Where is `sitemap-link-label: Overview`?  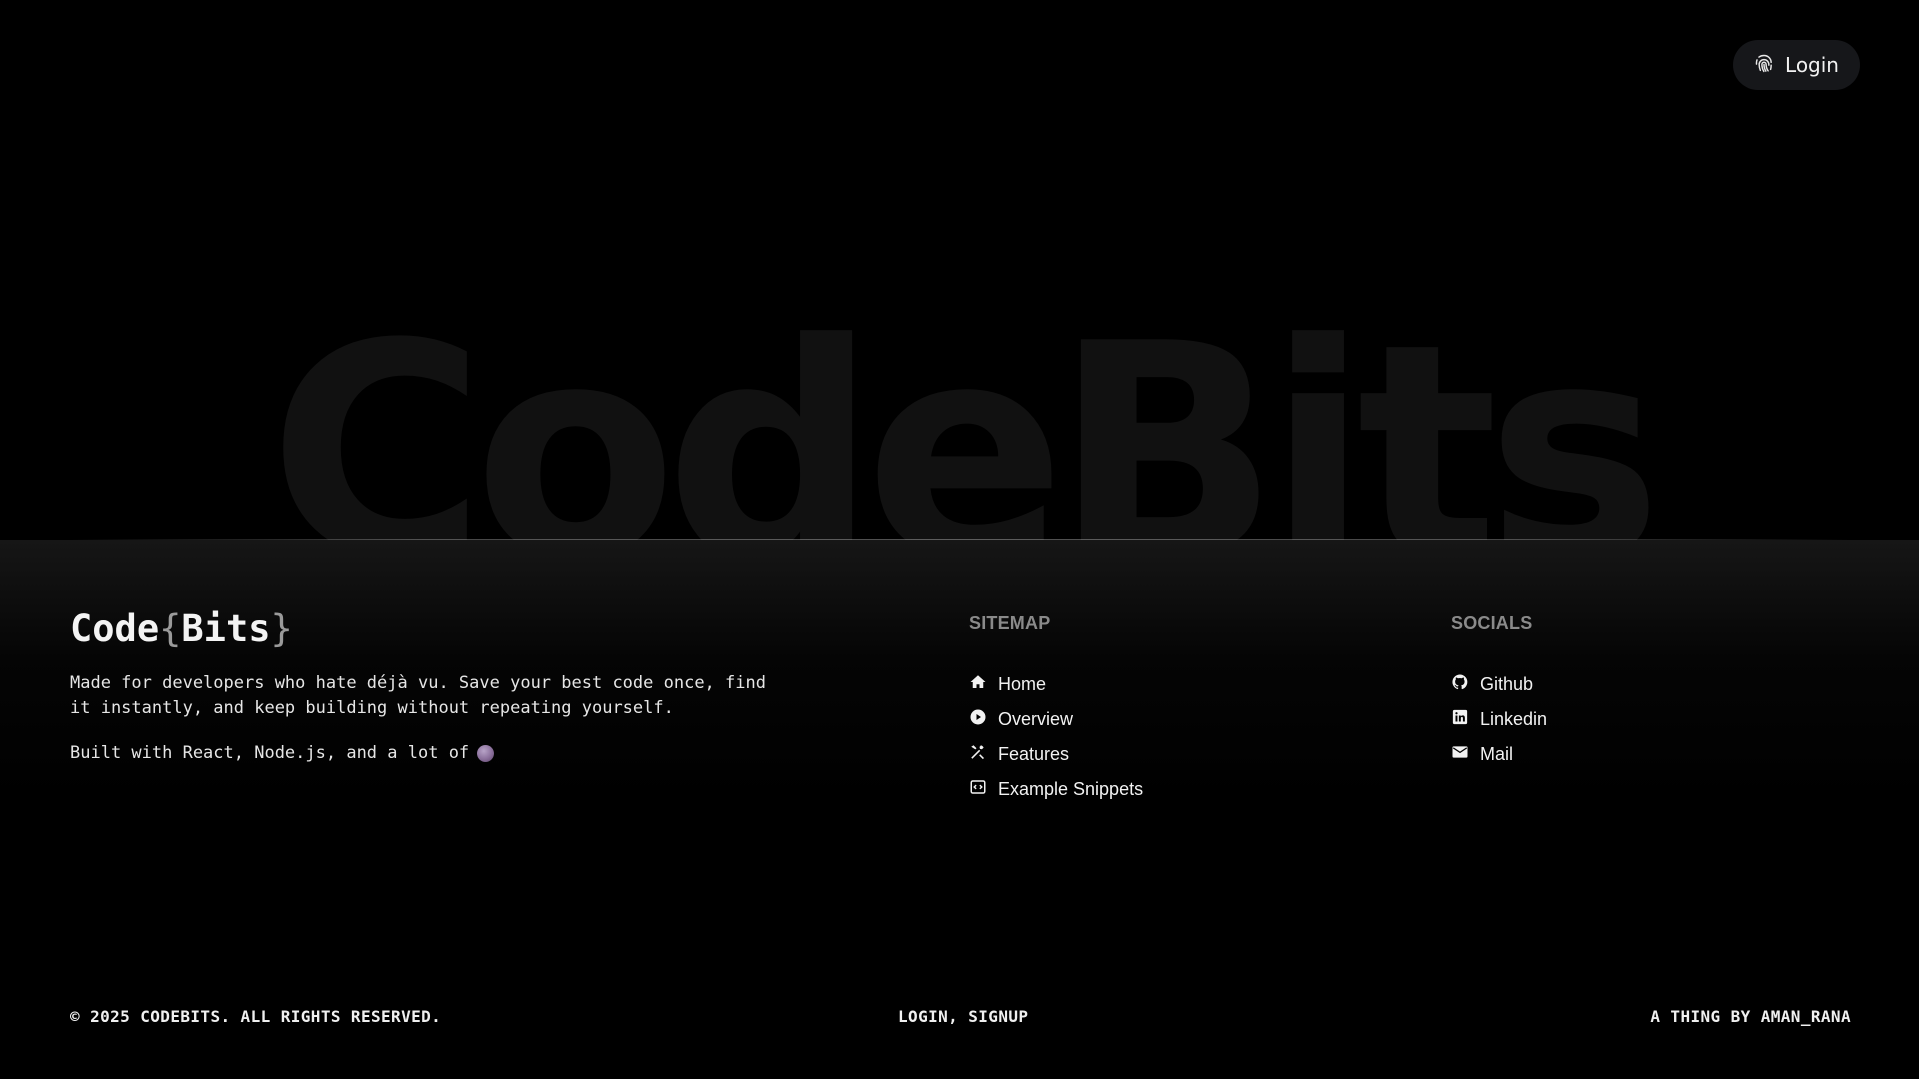 sitemap-link-label: Overview is located at coordinates (1036, 719).